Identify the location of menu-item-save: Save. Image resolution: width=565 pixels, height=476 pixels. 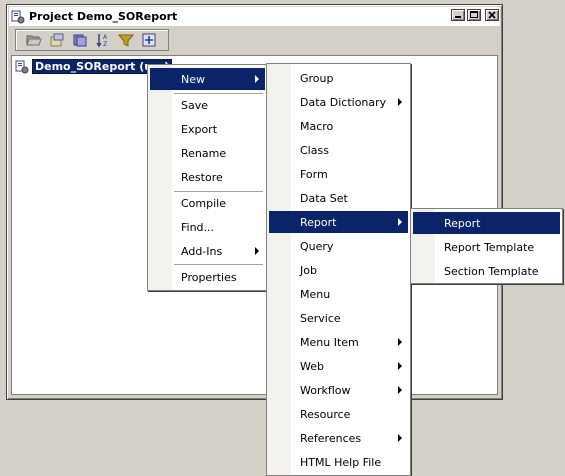
(207, 105).